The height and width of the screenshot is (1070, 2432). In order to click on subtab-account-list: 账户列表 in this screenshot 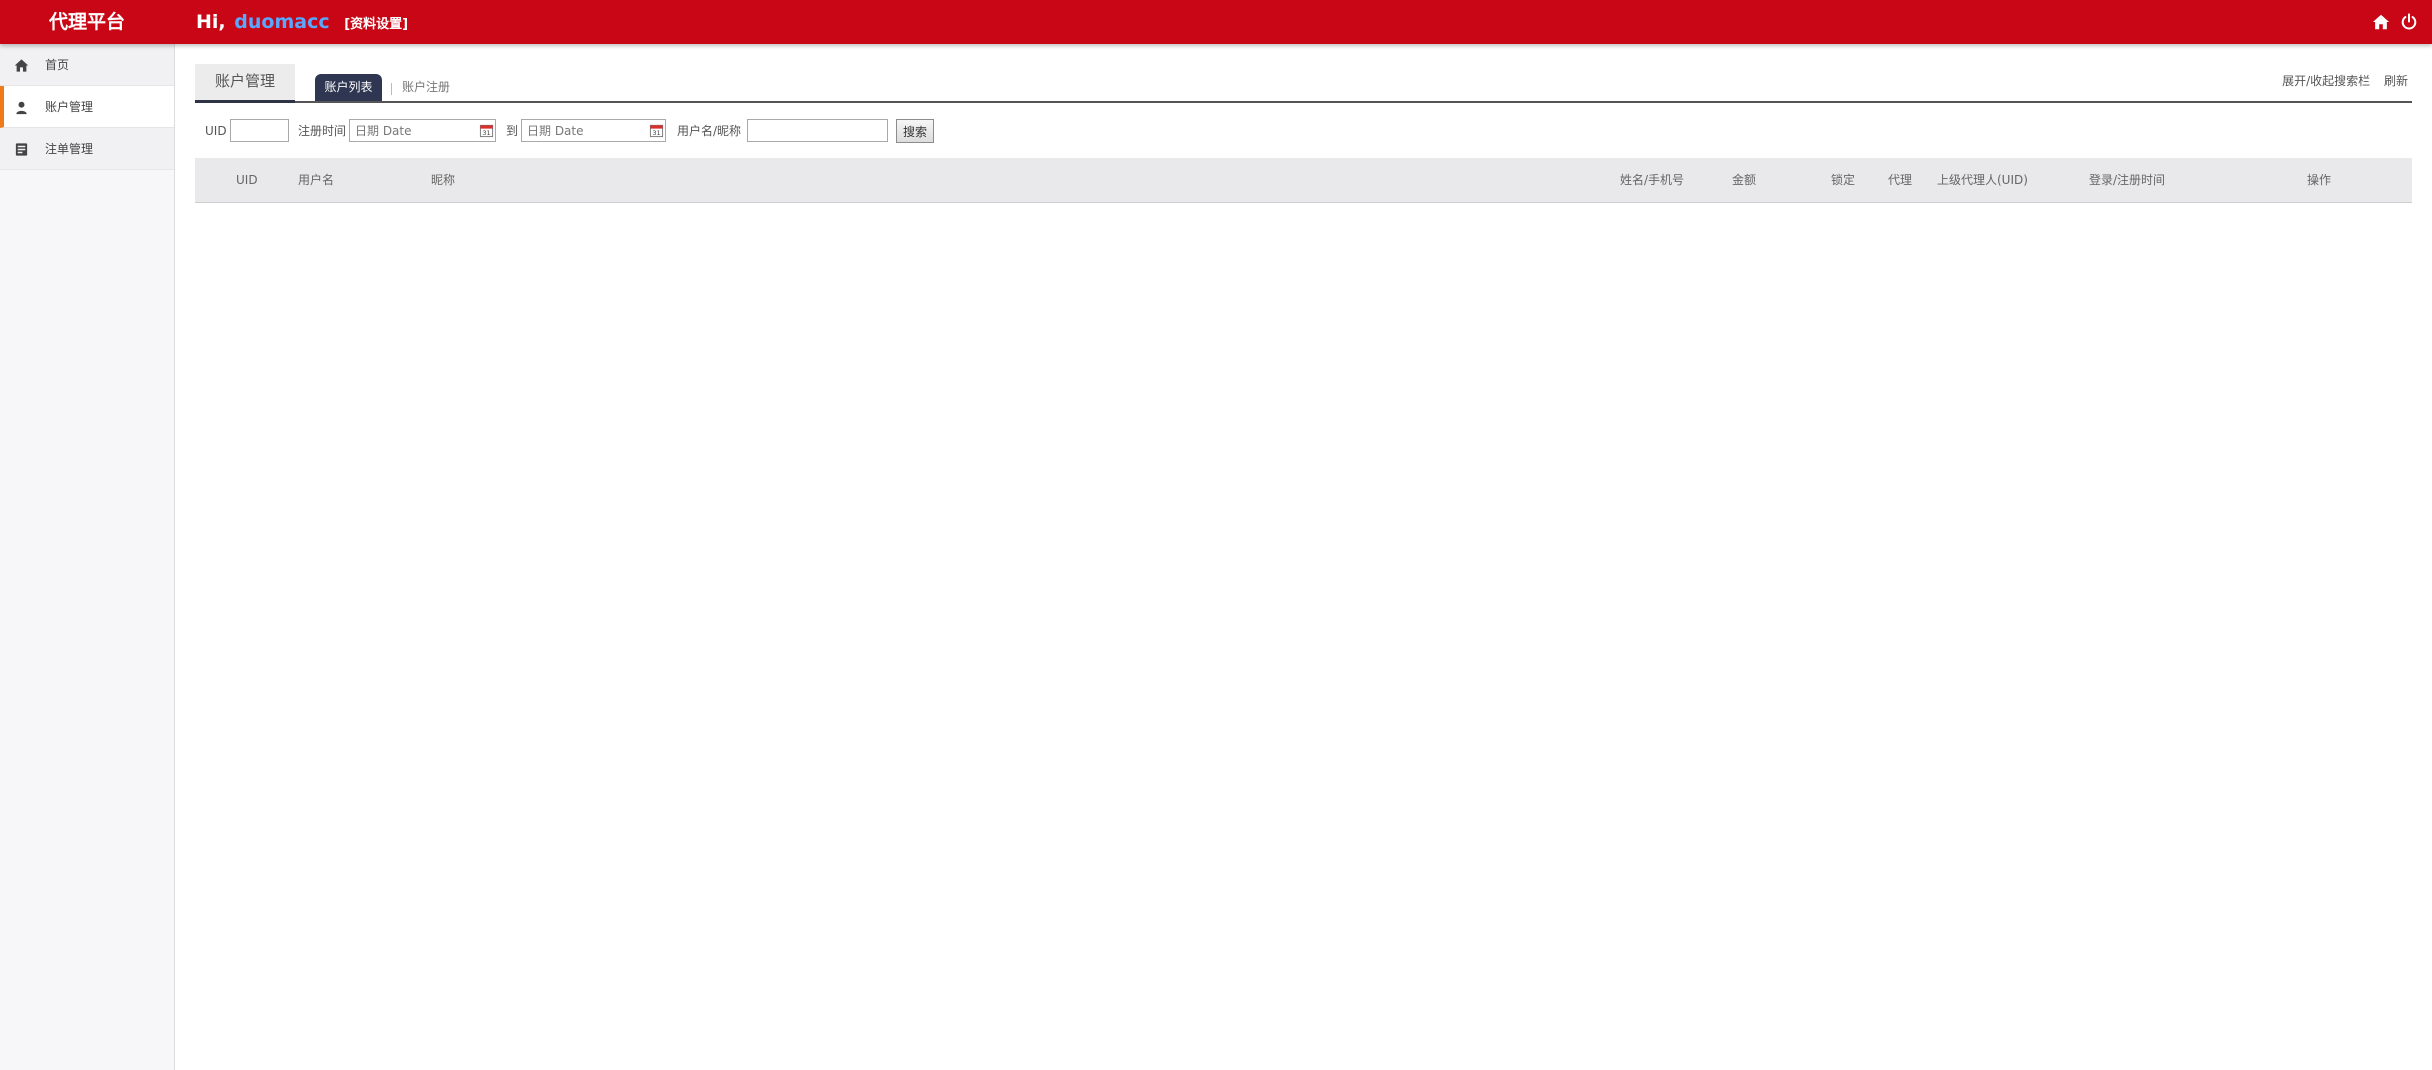, I will do `click(348, 87)`.